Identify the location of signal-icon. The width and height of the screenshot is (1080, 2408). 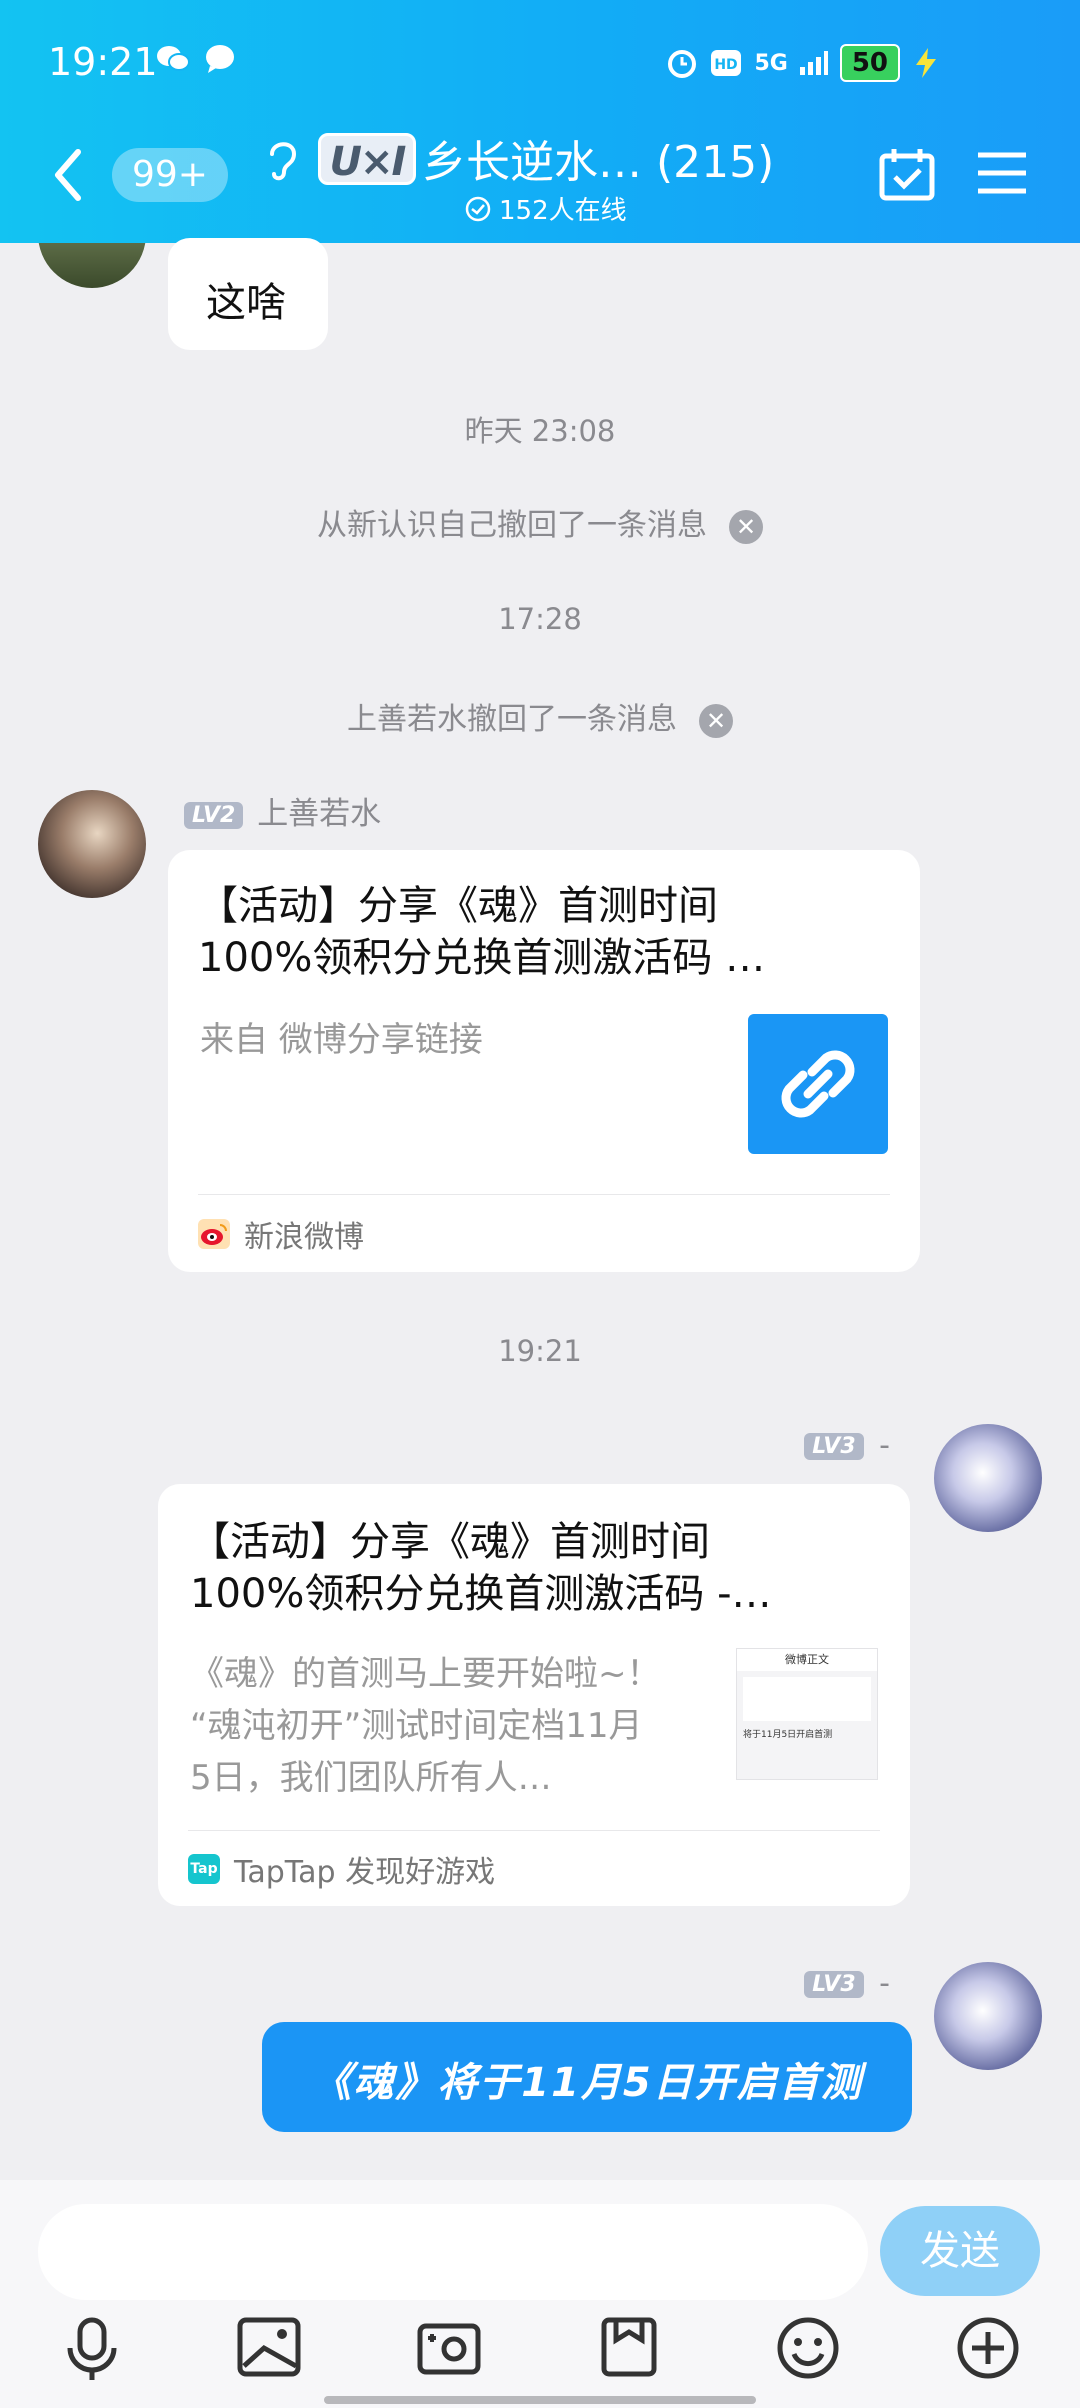
(813, 63).